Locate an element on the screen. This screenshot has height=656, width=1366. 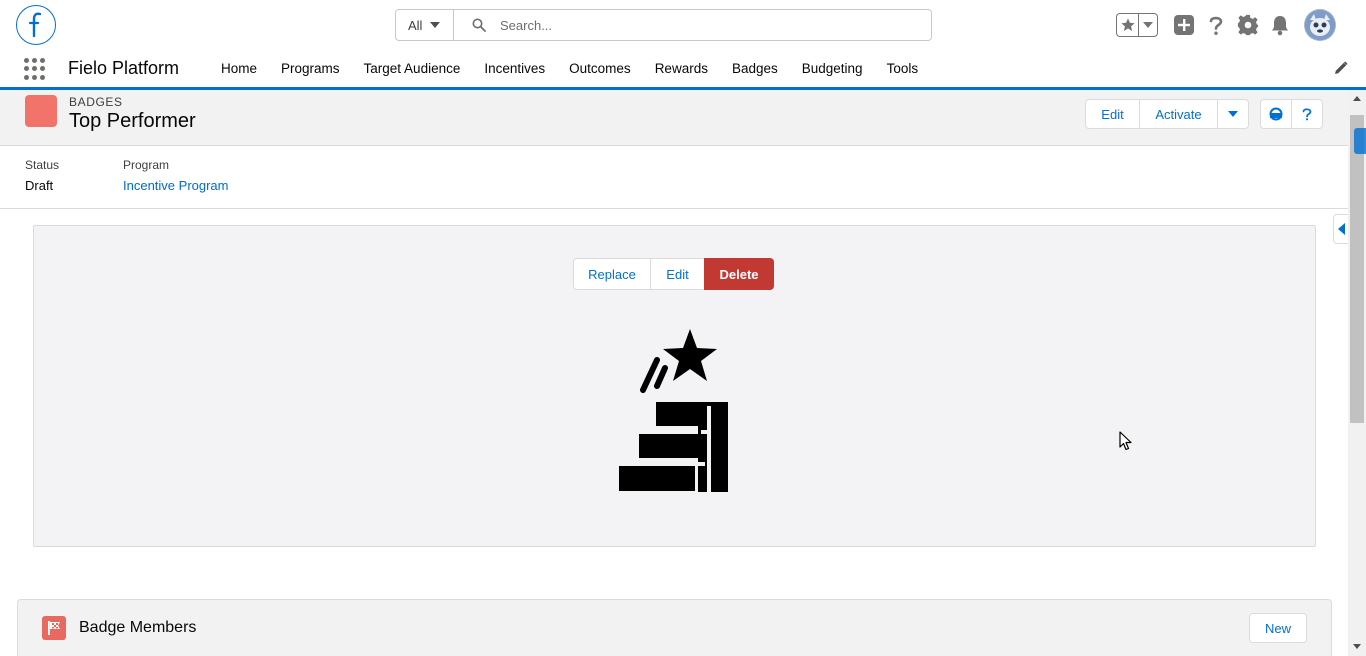
gear-icon is located at coordinates (1248, 25).